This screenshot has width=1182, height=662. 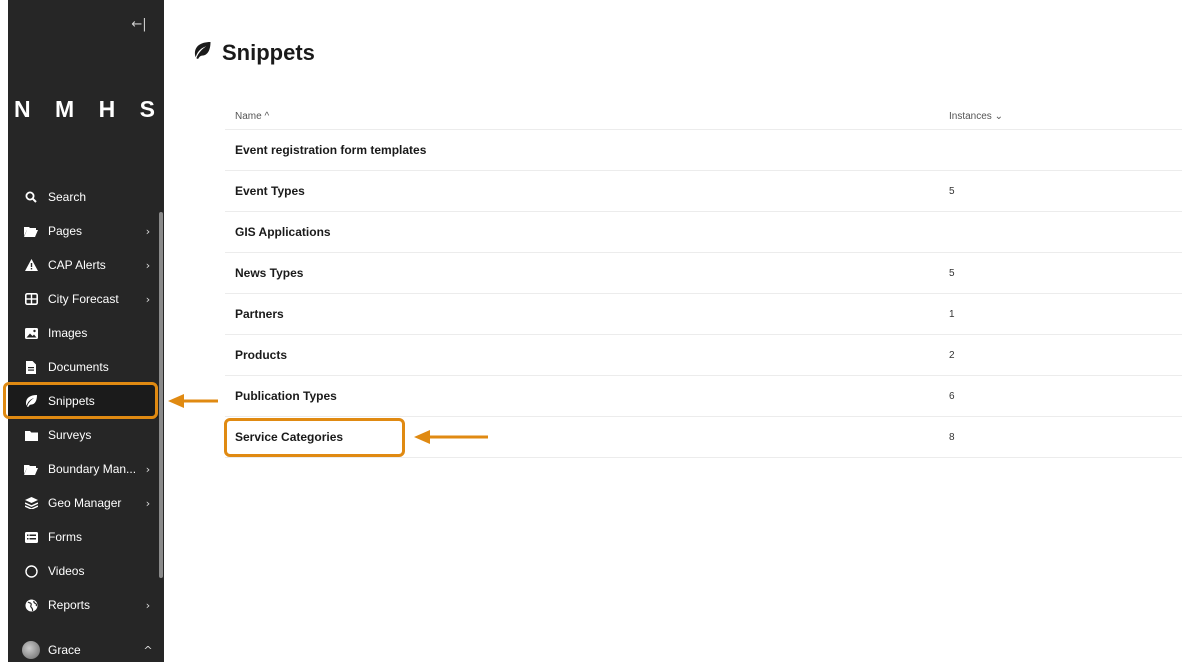 I want to click on instance-count: 6, so click(x=952, y=396).